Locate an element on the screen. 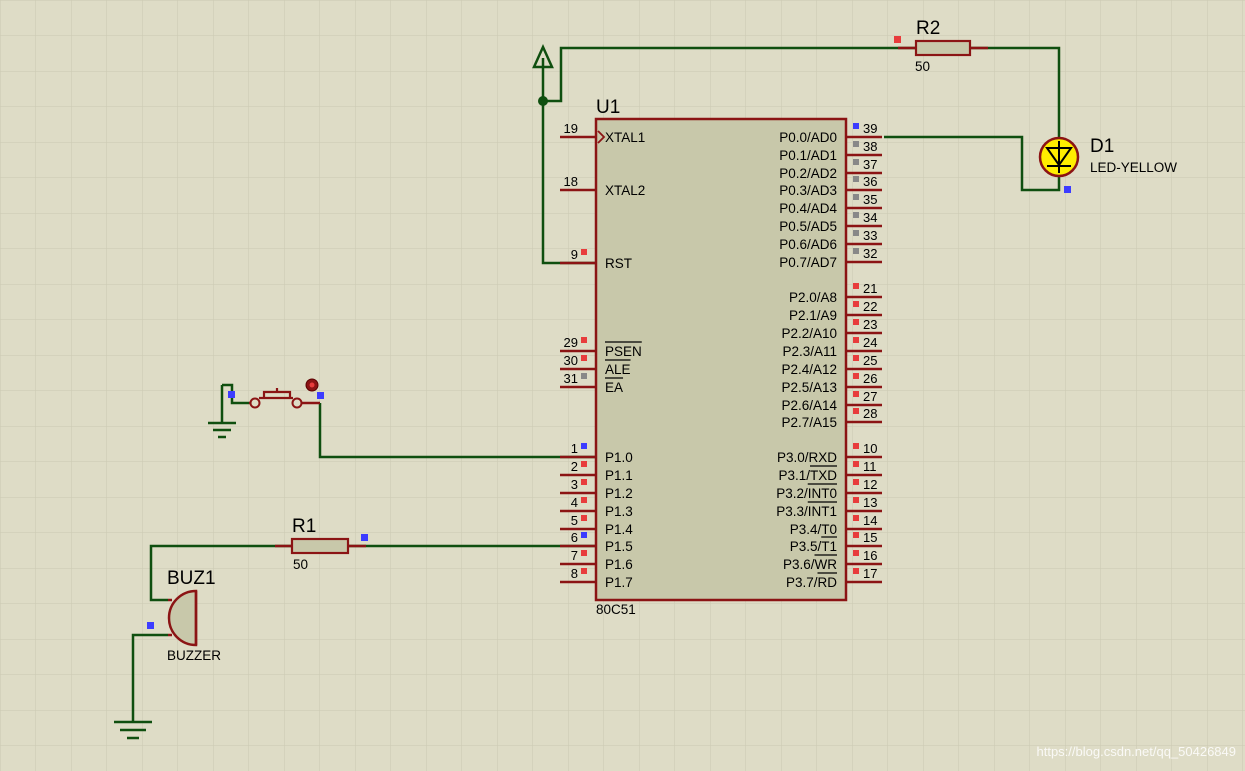 Image resolution: width=1245 pixels, height=771 pixels. u1-pin-label: P3.2/INT0 is located at coordinates (806, 493).